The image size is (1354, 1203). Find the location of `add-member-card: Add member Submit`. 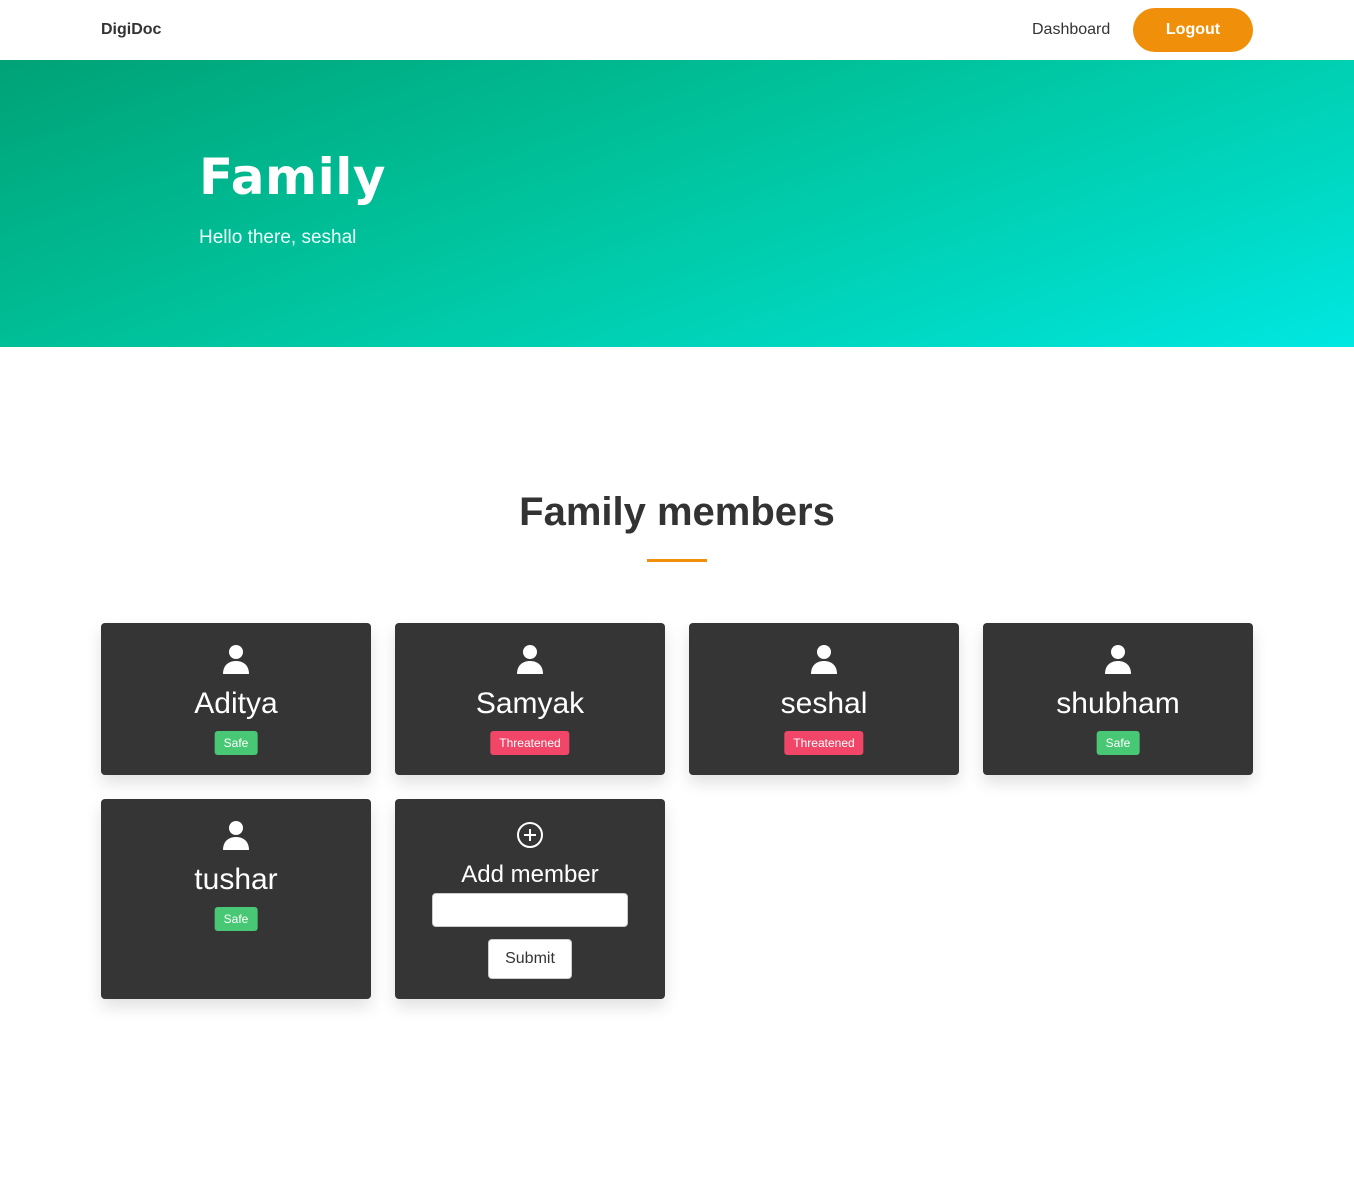

add-member-card: Add member Submit is located at coordinates (530, 899).